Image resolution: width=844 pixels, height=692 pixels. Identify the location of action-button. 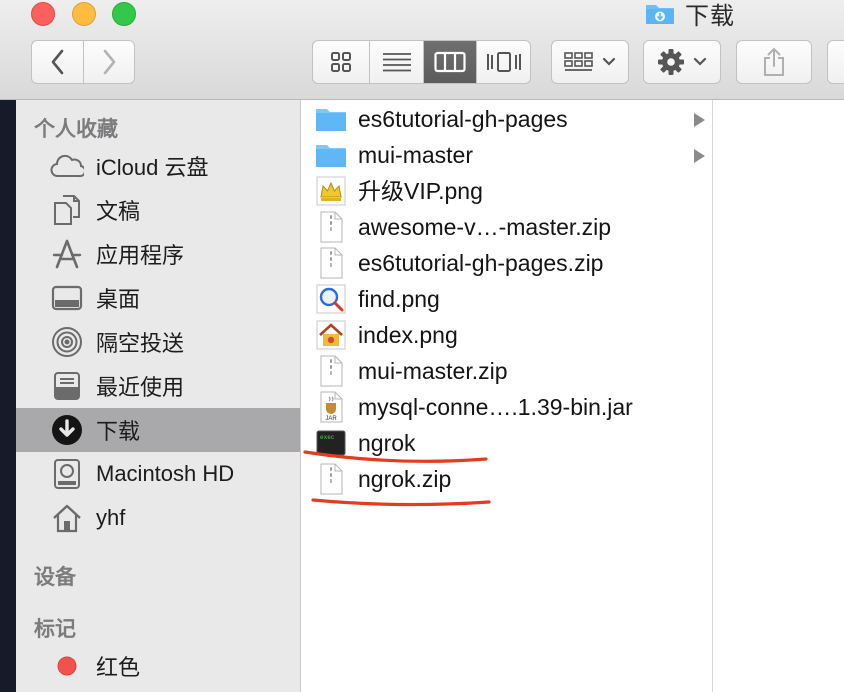
(682, 62).